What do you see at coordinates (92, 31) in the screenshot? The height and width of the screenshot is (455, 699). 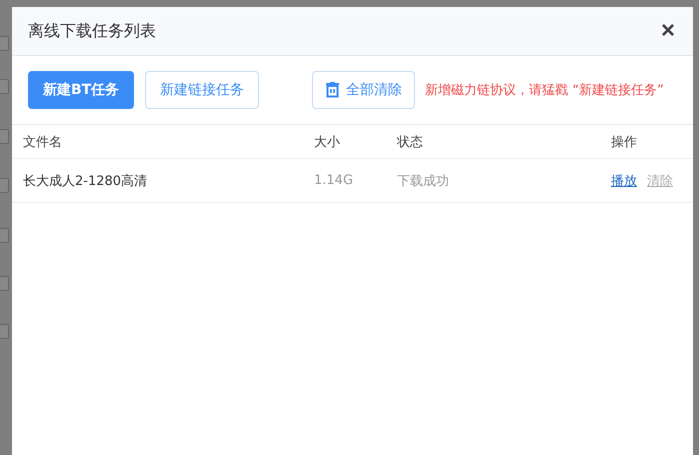 I see `dialog-title: 离线下载任务列表` at bounding box center [92, 31].